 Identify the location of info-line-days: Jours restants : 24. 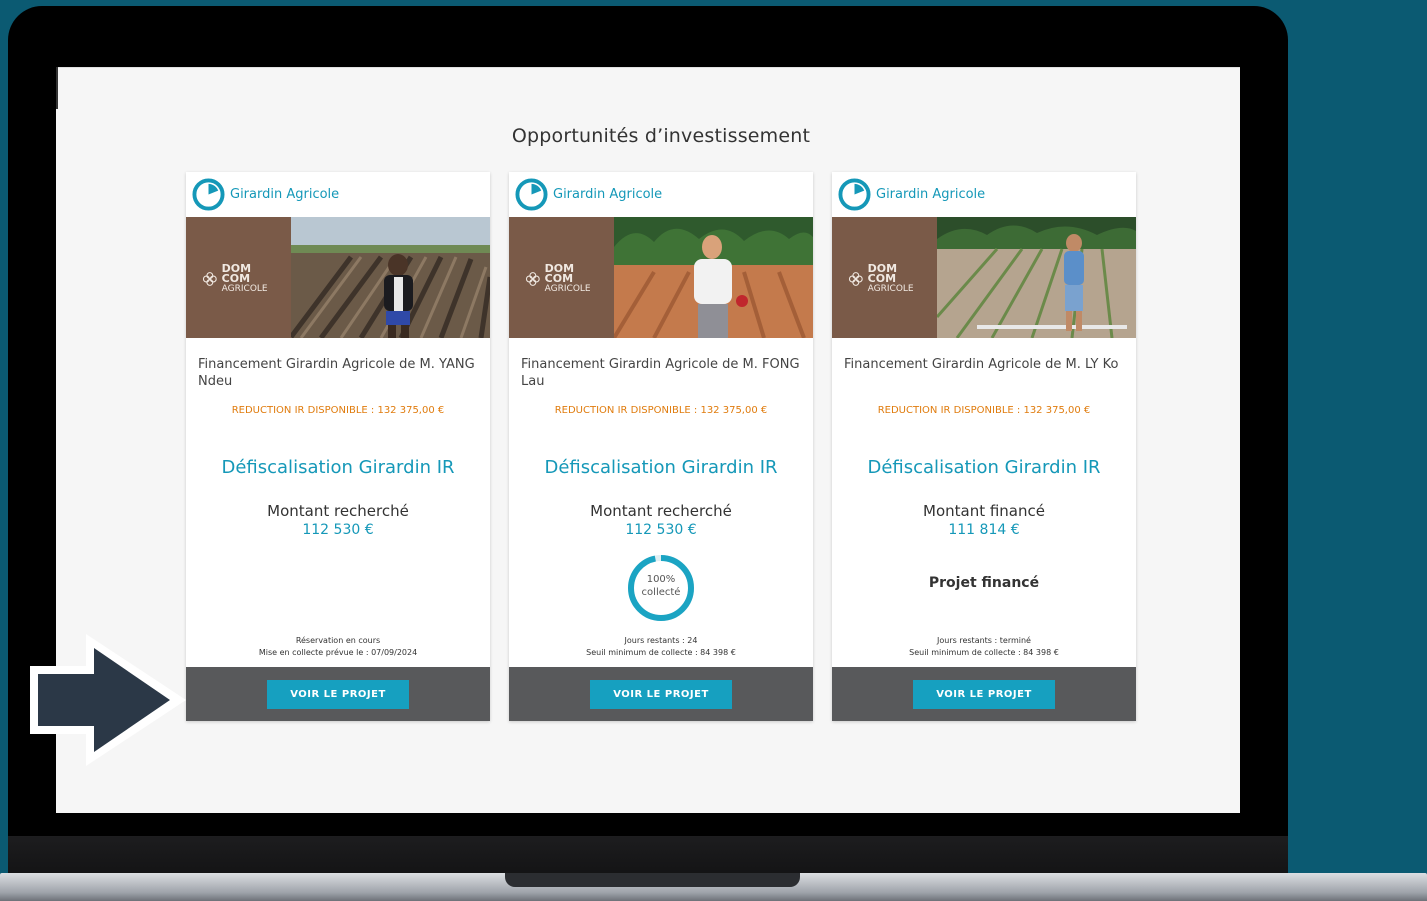
(661, 640).